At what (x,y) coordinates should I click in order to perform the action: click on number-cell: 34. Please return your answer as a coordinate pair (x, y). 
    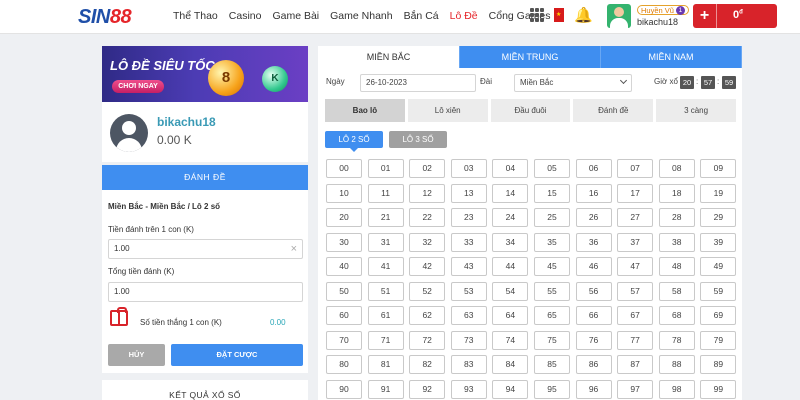
    Looking at the image, I should click on (510, 242).